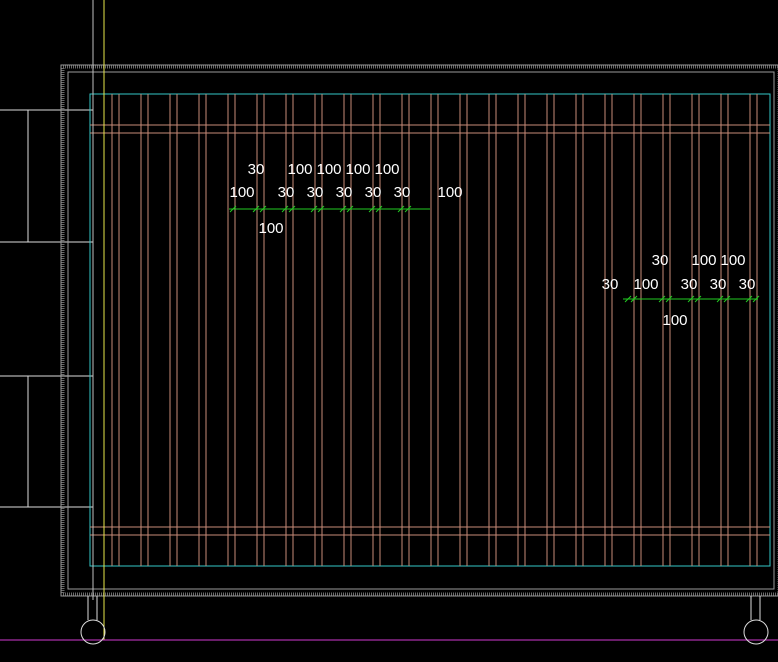  I want to click on left-cabinet-outline, so click(46, 308).